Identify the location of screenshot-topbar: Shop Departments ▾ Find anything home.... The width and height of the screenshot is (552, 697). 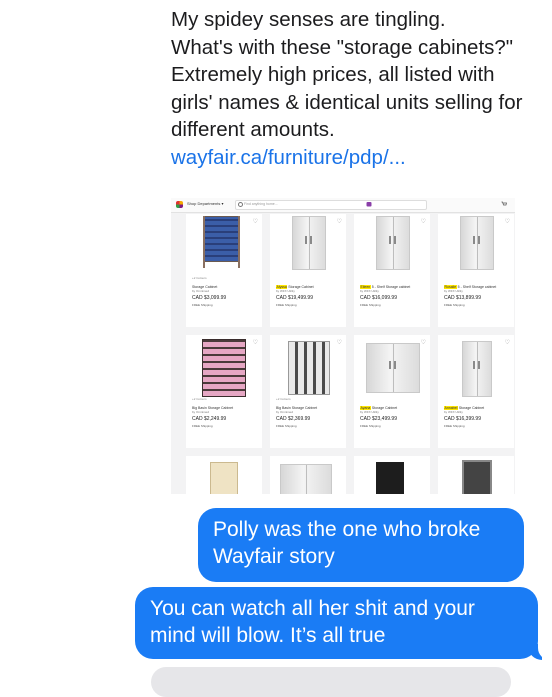
(343, 205).